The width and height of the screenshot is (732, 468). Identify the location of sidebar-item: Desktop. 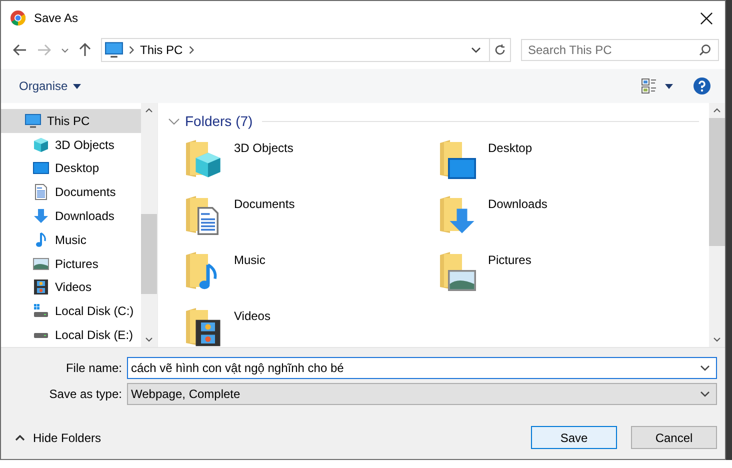
(71, 168).